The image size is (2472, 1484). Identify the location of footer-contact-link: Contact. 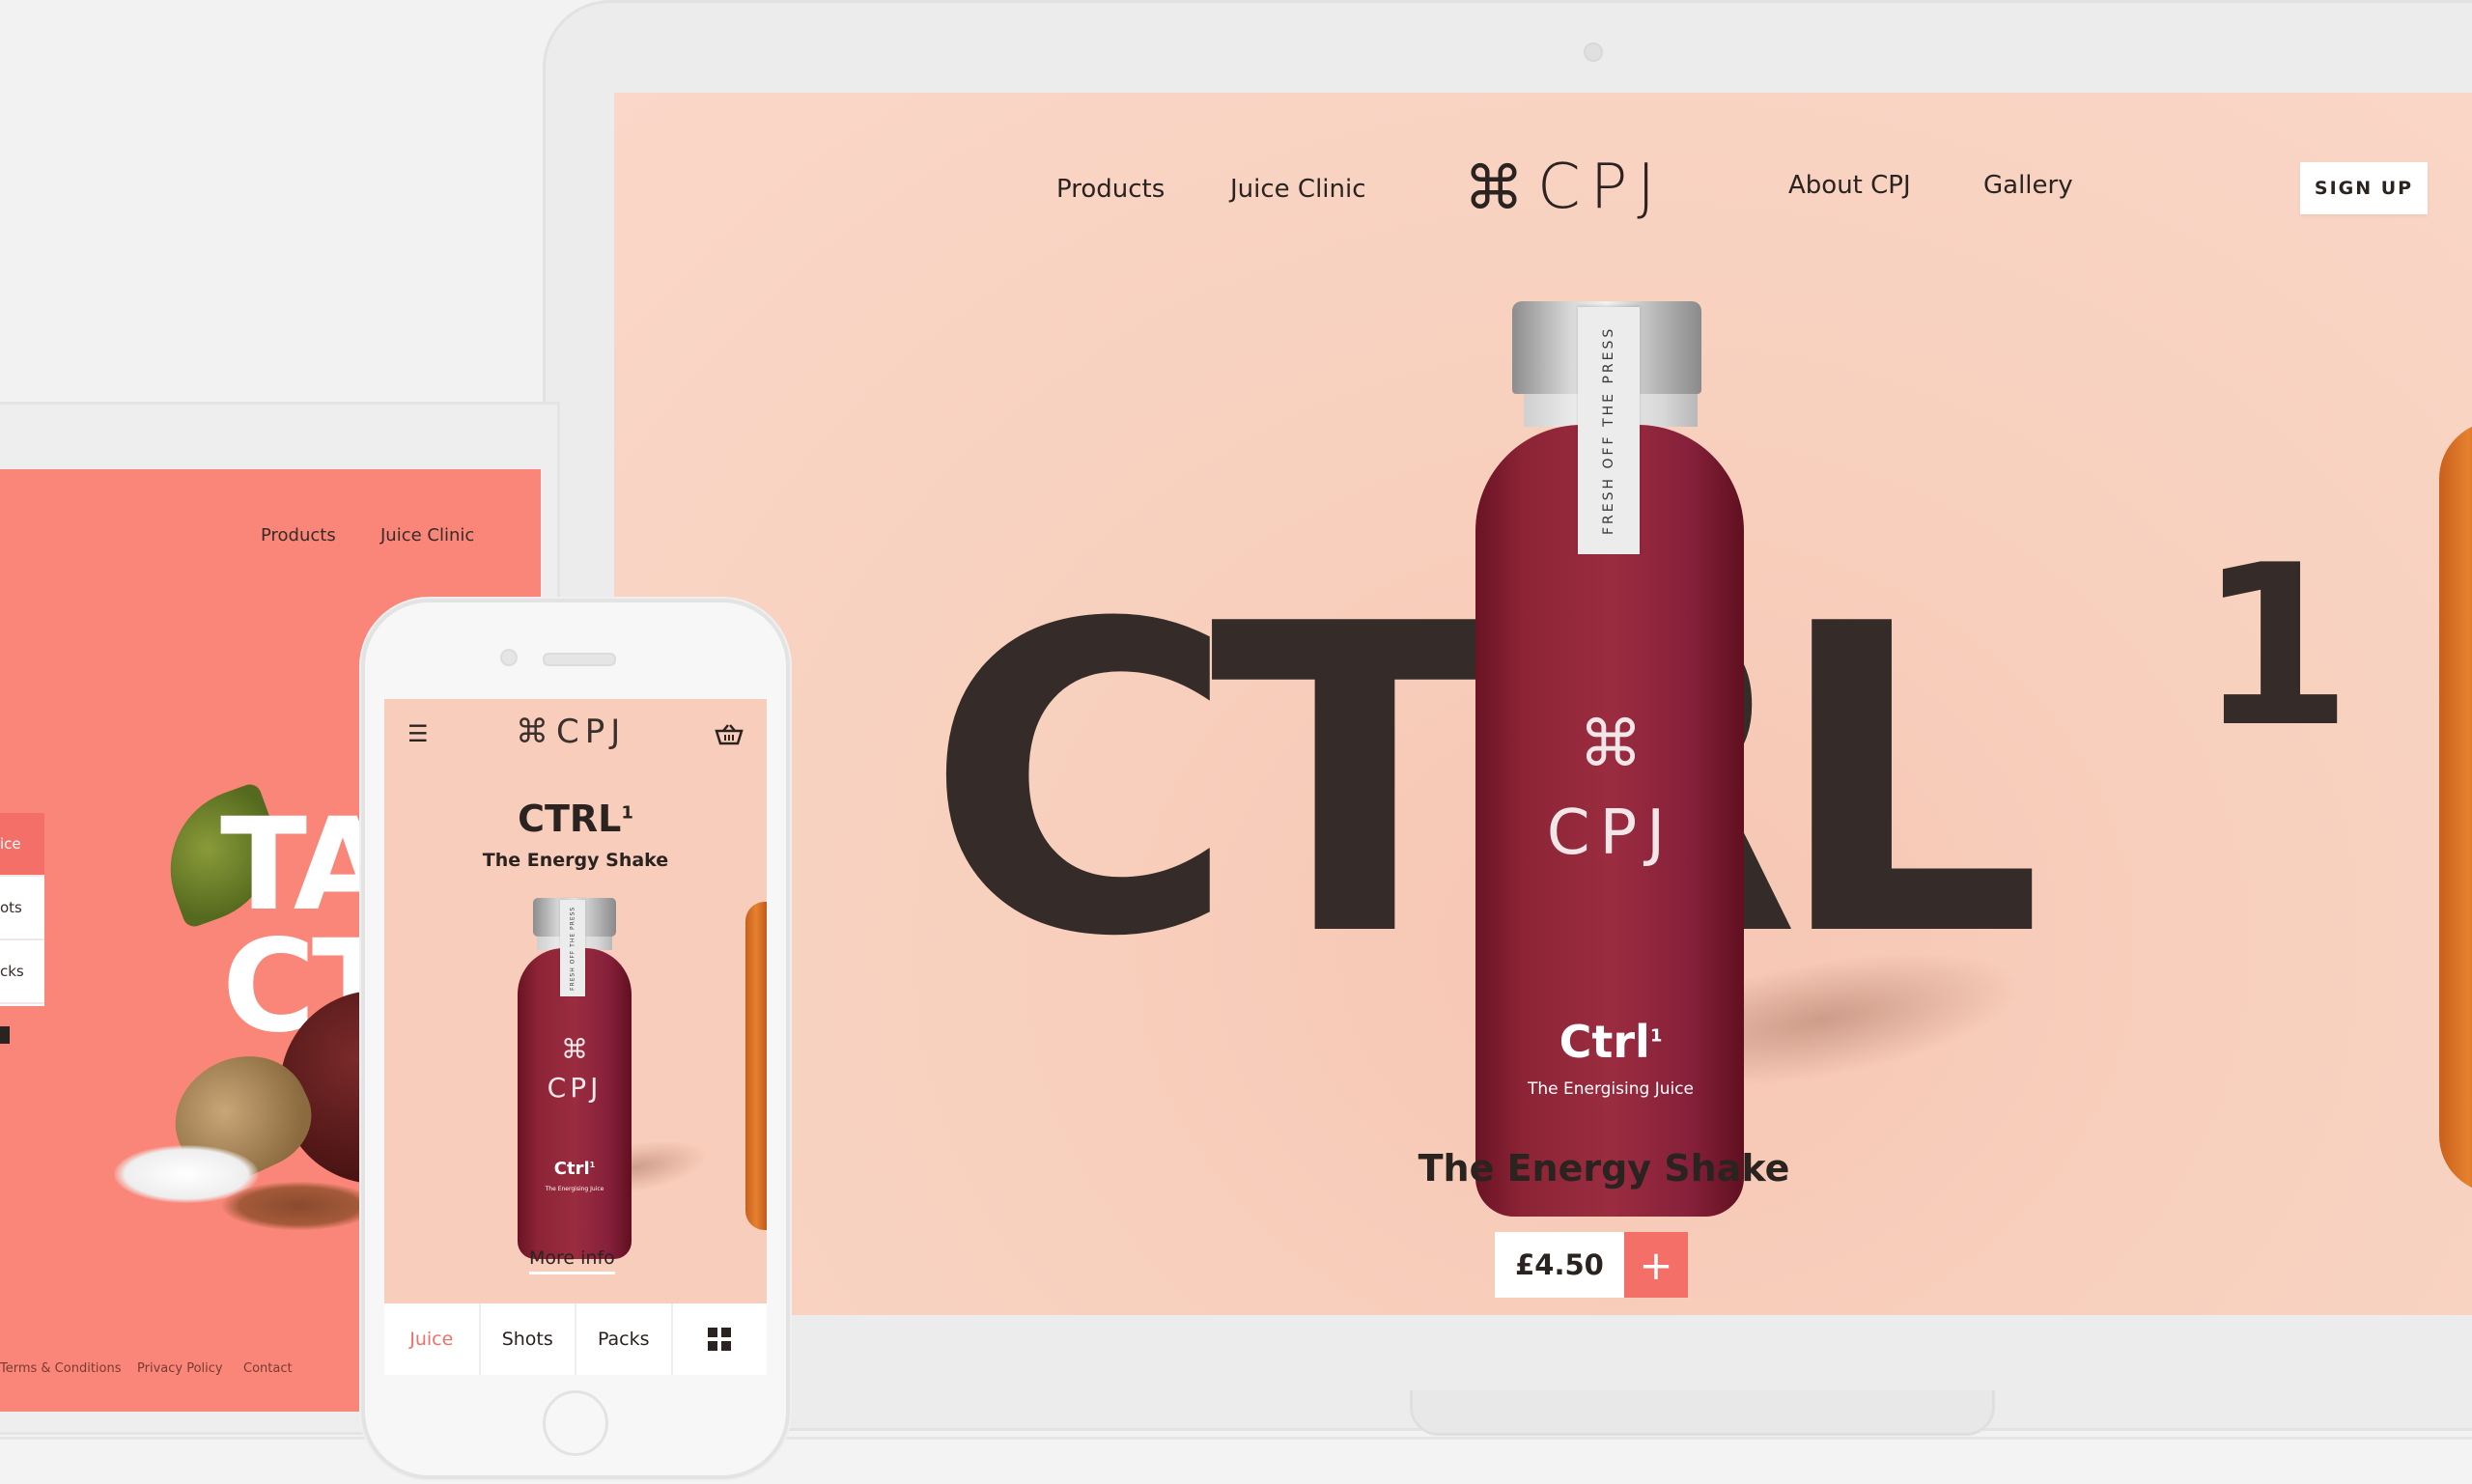
(268, 1369).